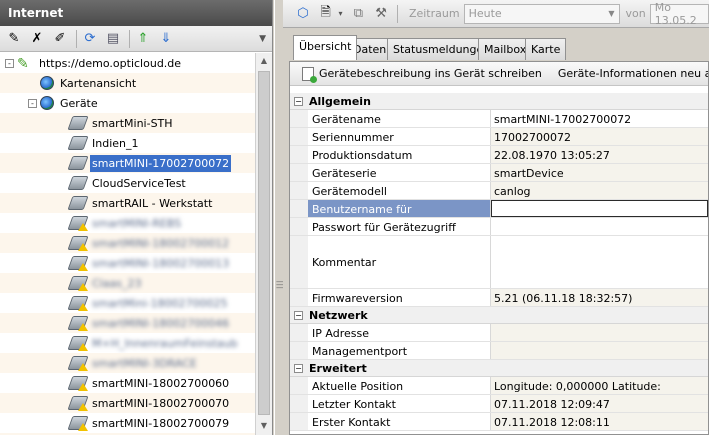  Describe the element at coordinates (128, 403) in the screenshot. I see `tree-item: smartMINI-18002700070` at that location.